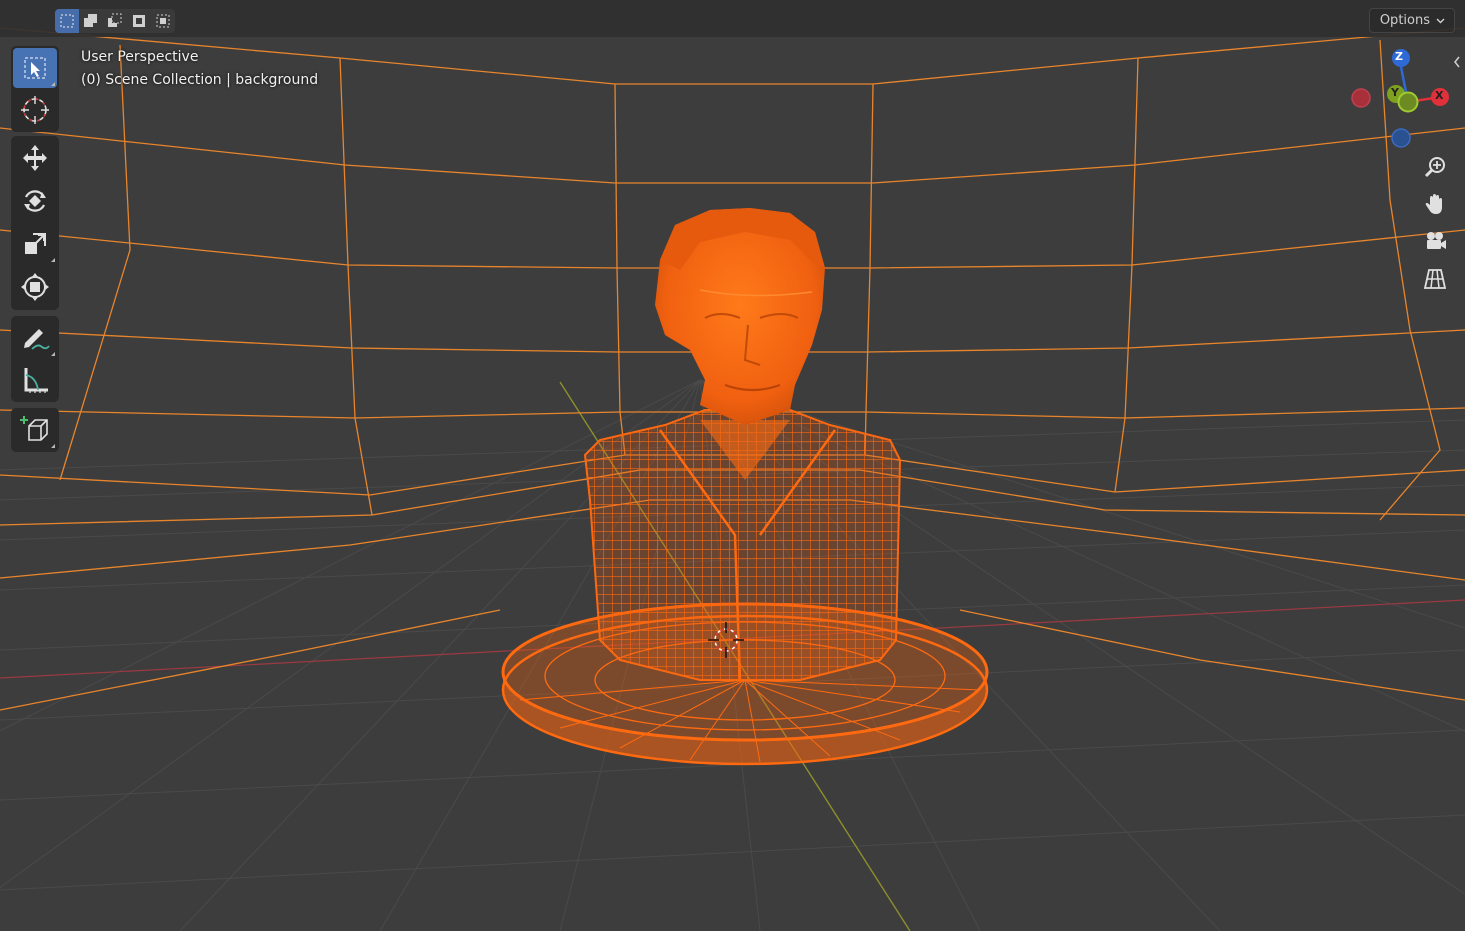 This screenshot has width=1465, height=931. I want to click on cursor-tool, so click(35, 110).